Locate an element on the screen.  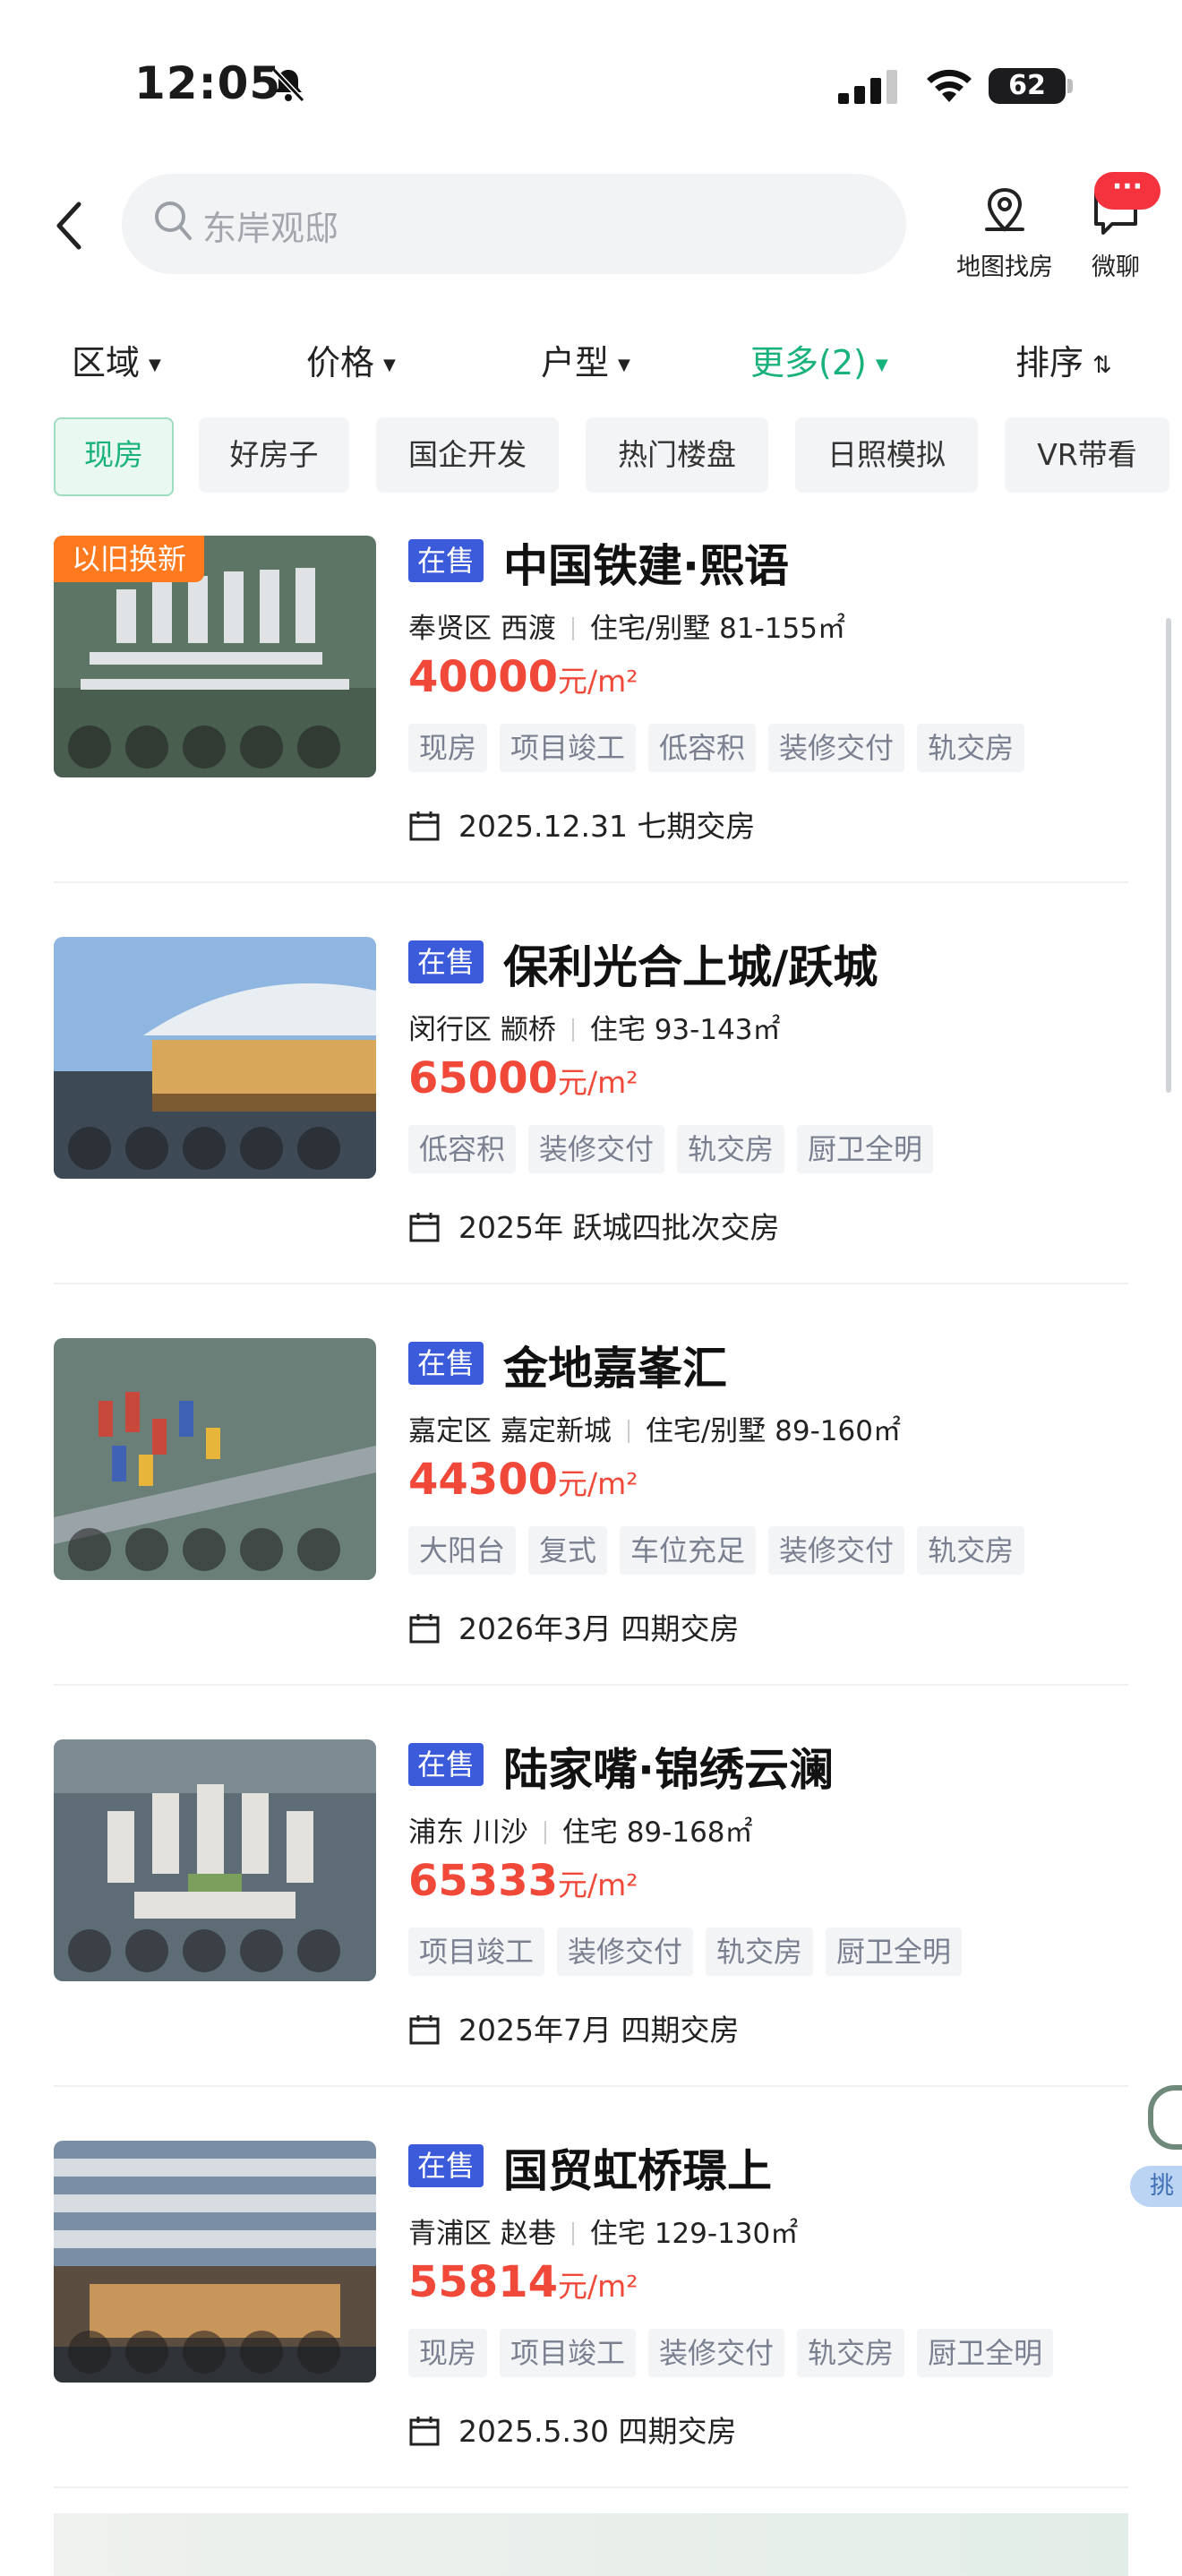
chip-ready-house: 现房 is located at coordinates (114, 456).